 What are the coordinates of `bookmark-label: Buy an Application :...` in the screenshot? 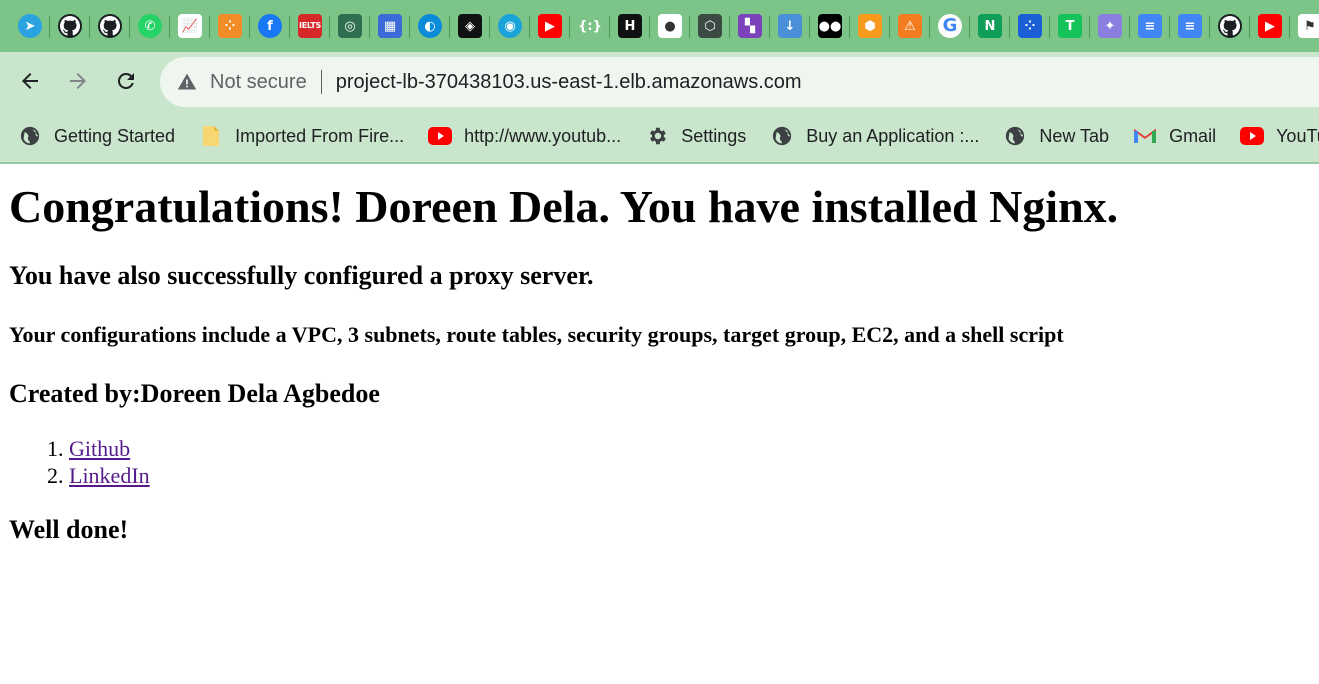 It's located at (893, 135).